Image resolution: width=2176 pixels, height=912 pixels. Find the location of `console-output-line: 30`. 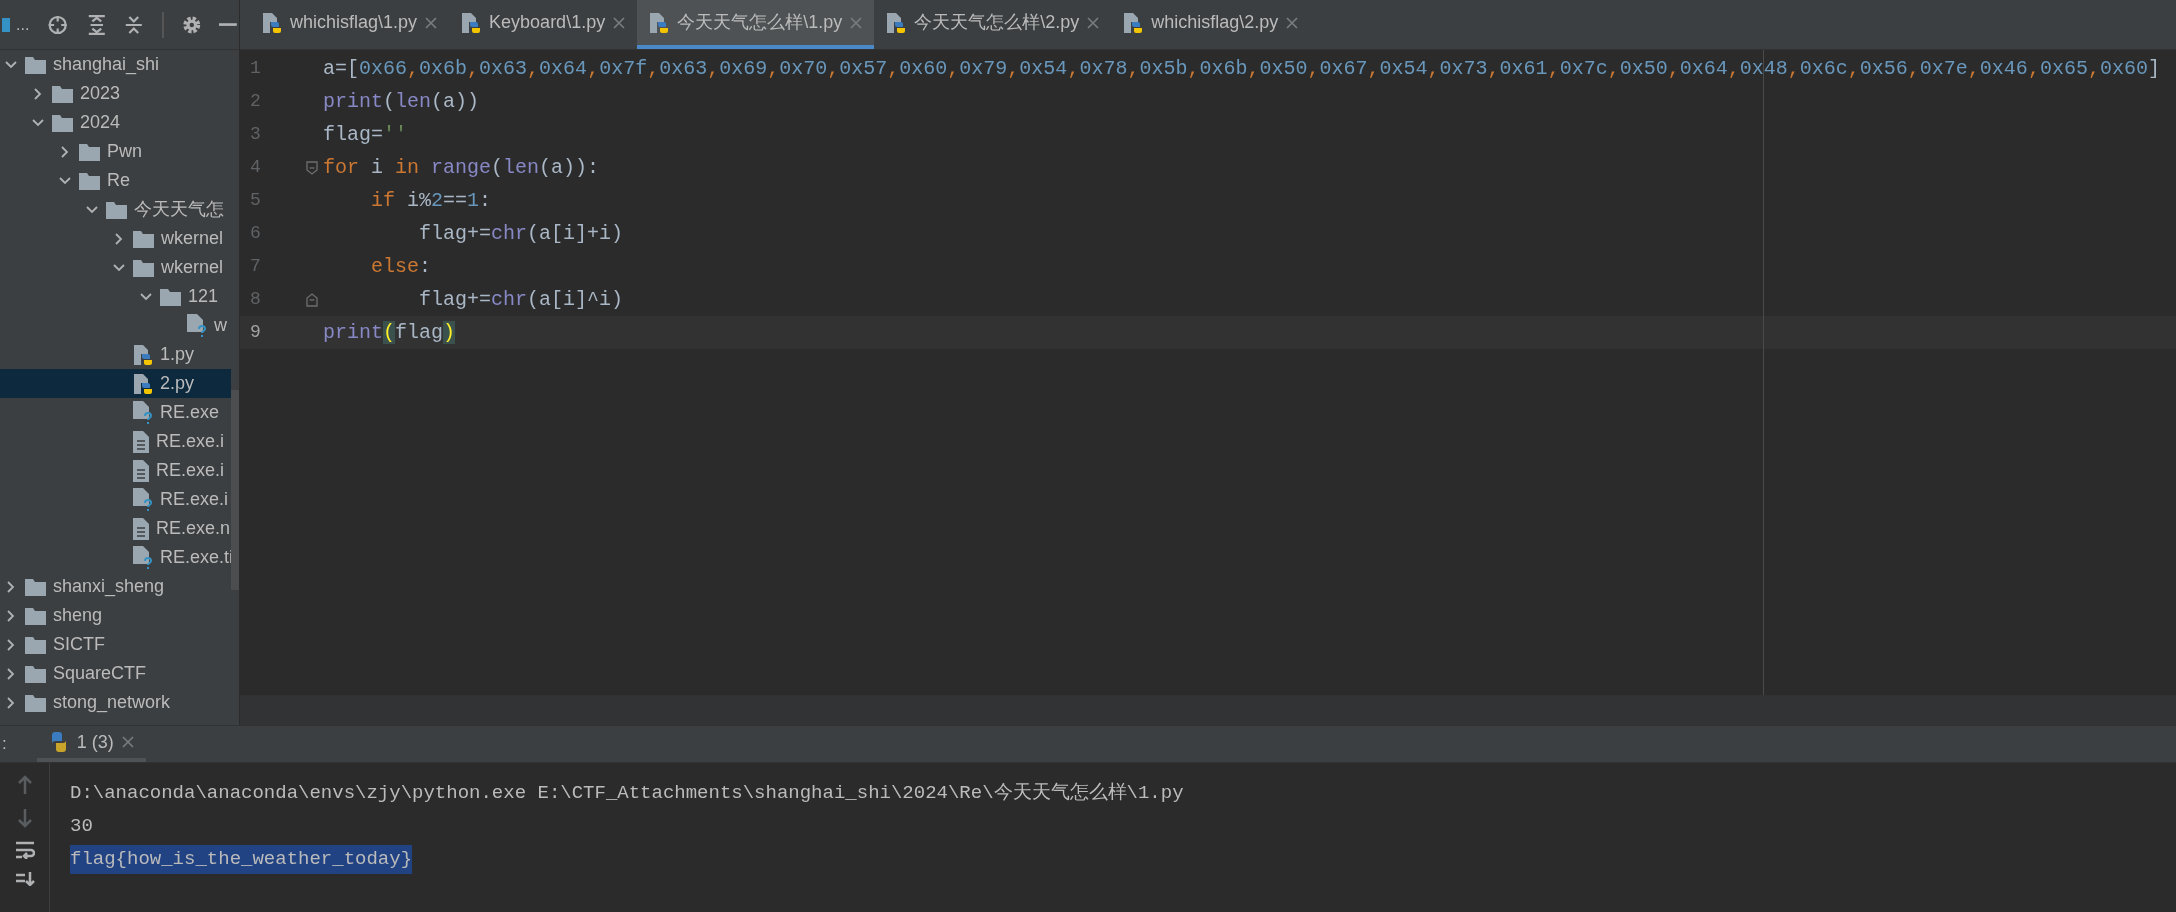

console-output-line: 30 is located at coordinates (81, 827).